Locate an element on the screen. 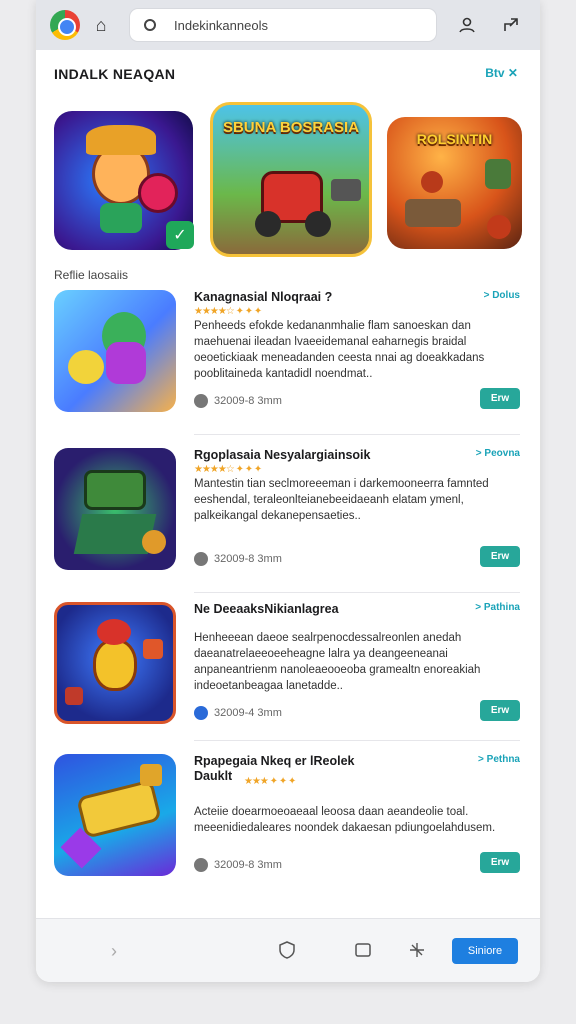 Image resolution: width=576 pixels, height=1024 pixels. shield-icon is located at coordinates (287, 950).